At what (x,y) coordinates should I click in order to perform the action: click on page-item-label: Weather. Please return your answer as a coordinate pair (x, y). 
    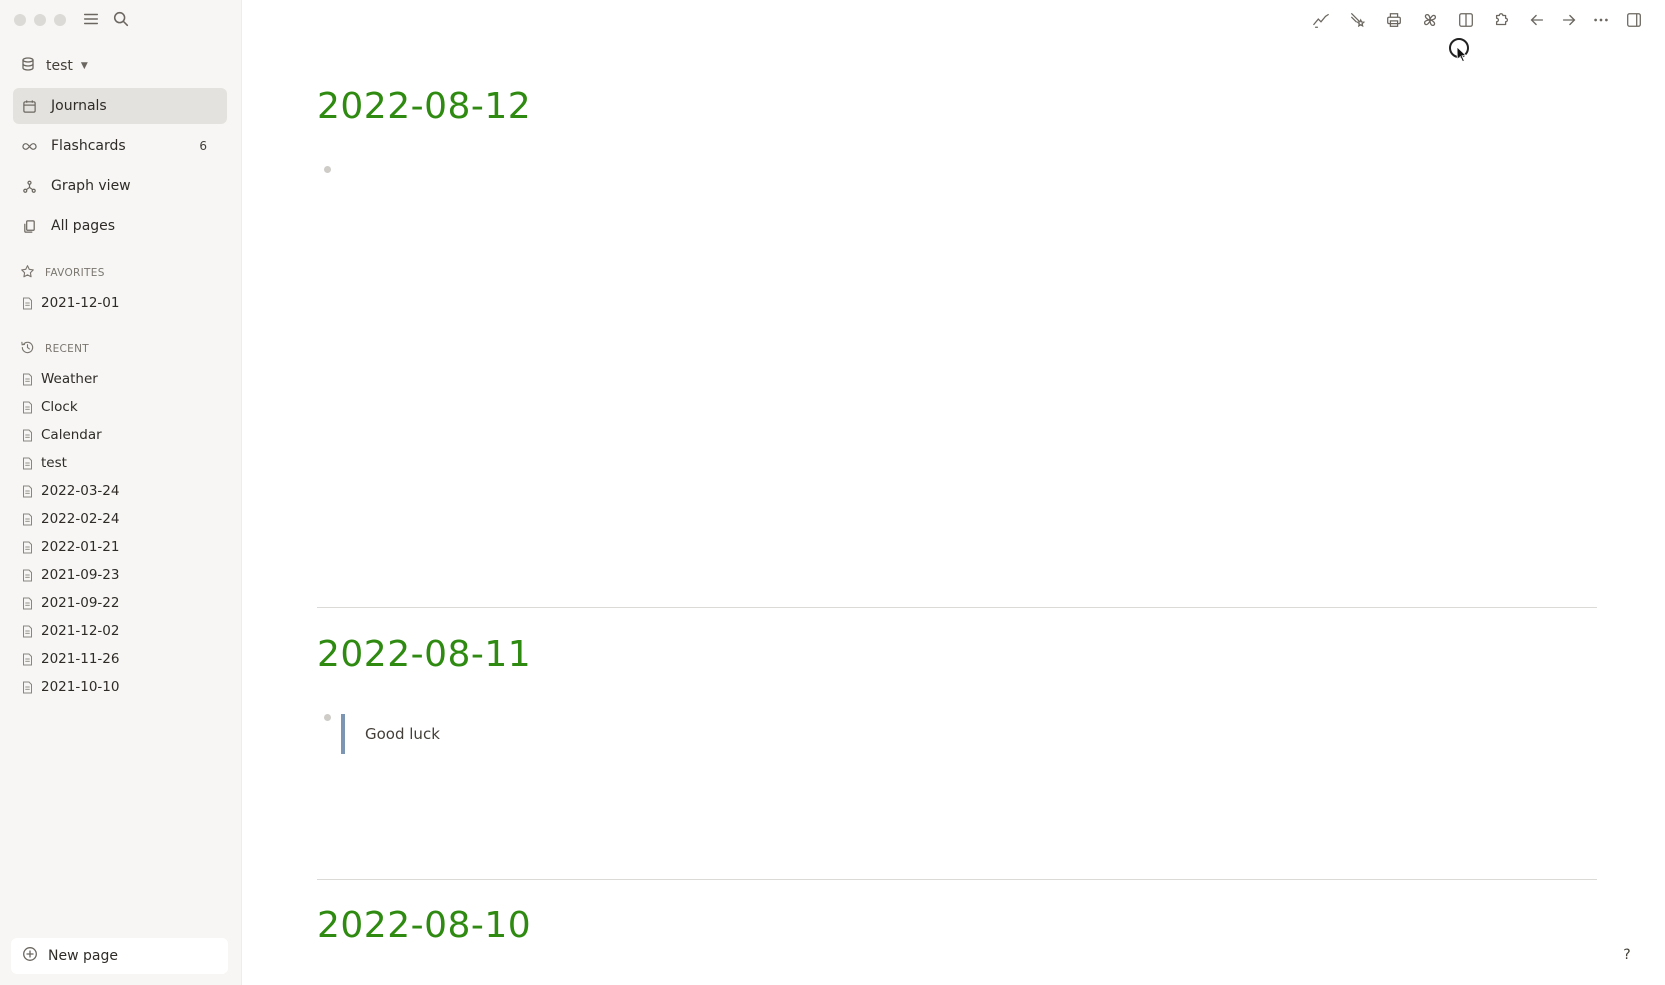
    Looking at the image, I should click on (69, 379).